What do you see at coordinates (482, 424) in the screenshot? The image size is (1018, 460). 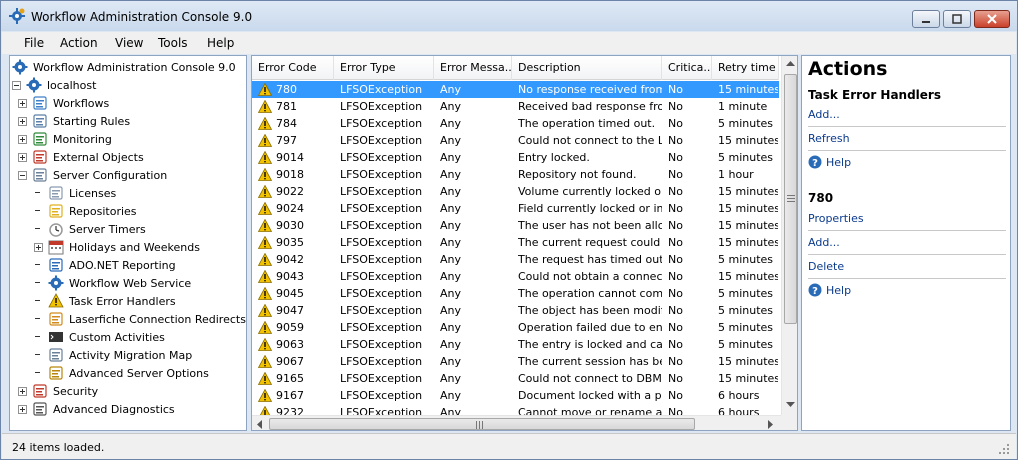 I see `horizontal-scroll-thumb` at bounding box center [482, 424].